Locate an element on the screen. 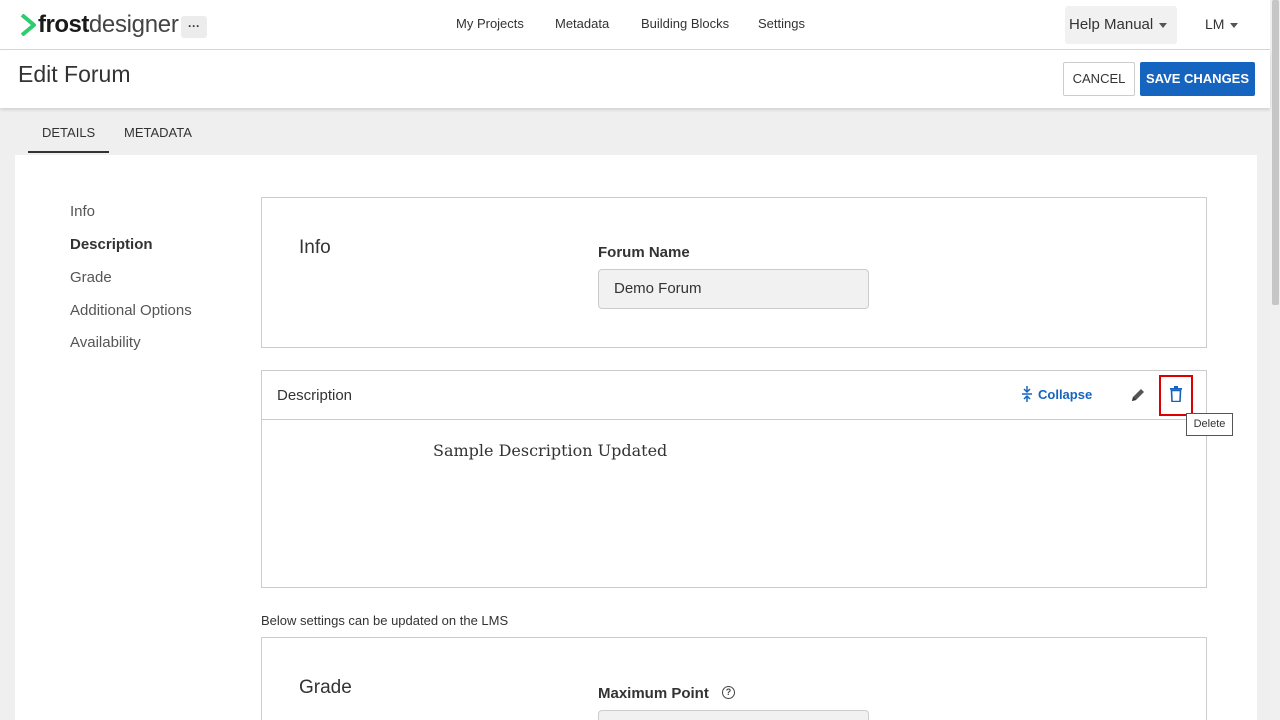 Image resolution: width=1280 pixels, height=720 pixels. active-tab-indicator is located at coordinates (68, 152).